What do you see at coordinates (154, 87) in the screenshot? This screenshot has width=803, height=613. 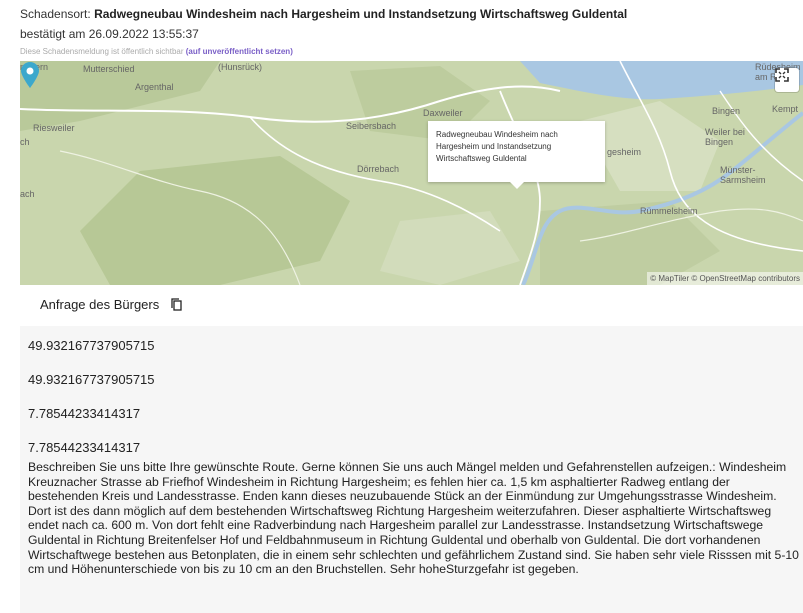 I see `place-argenthal: Argenthal` at bounding box center [154, 87].